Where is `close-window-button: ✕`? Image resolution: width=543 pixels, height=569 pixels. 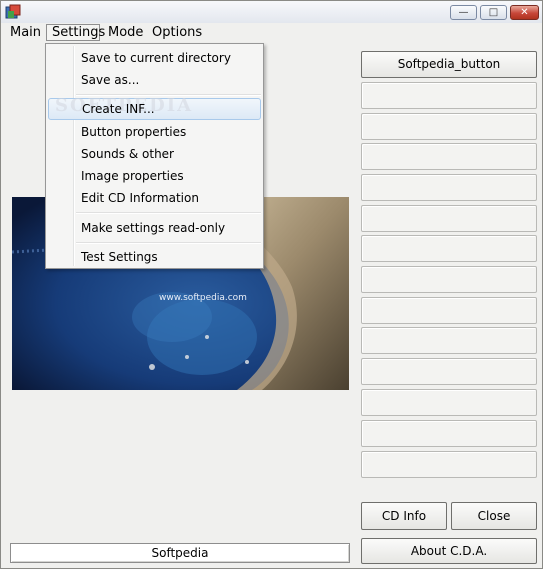
close-window-button: ✕ is located at coordinates (524, 12).